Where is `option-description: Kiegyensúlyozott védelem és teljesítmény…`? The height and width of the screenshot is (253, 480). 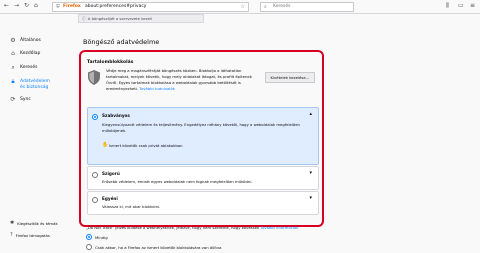 option-description: Kiegyensúlyozott védelem és teljesítmény… is located at coordinates (201, 127).